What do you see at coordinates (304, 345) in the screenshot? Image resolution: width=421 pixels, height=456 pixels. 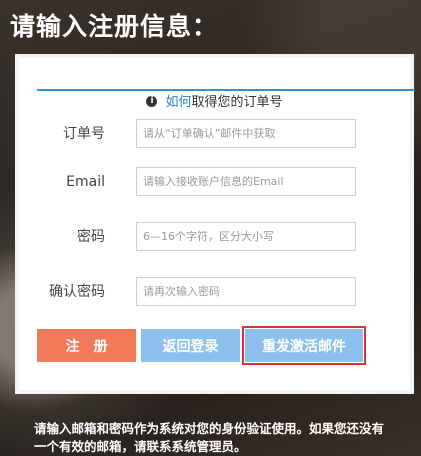 I see `resend-activation-email-button: 重发激活邮件` at bounding box center [304, 345].